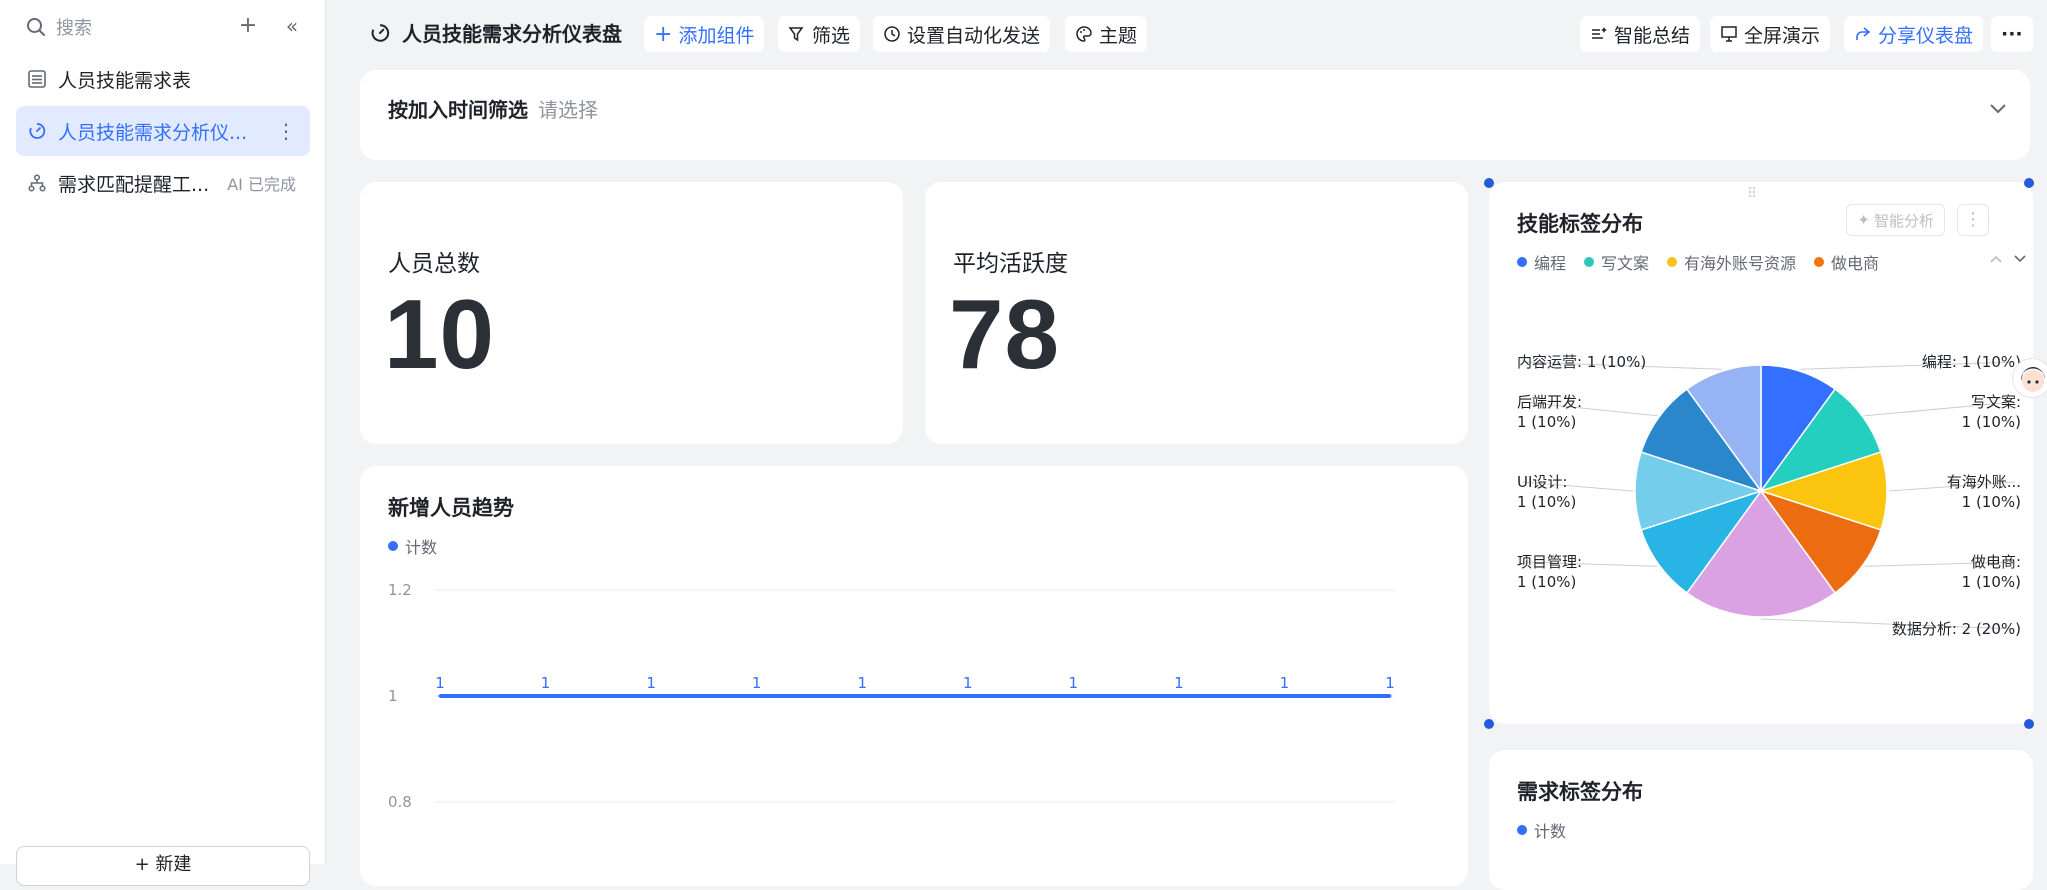  Describe the element at coordinates (796, 34) in the screenshot. I see `filter-icon` at that location.